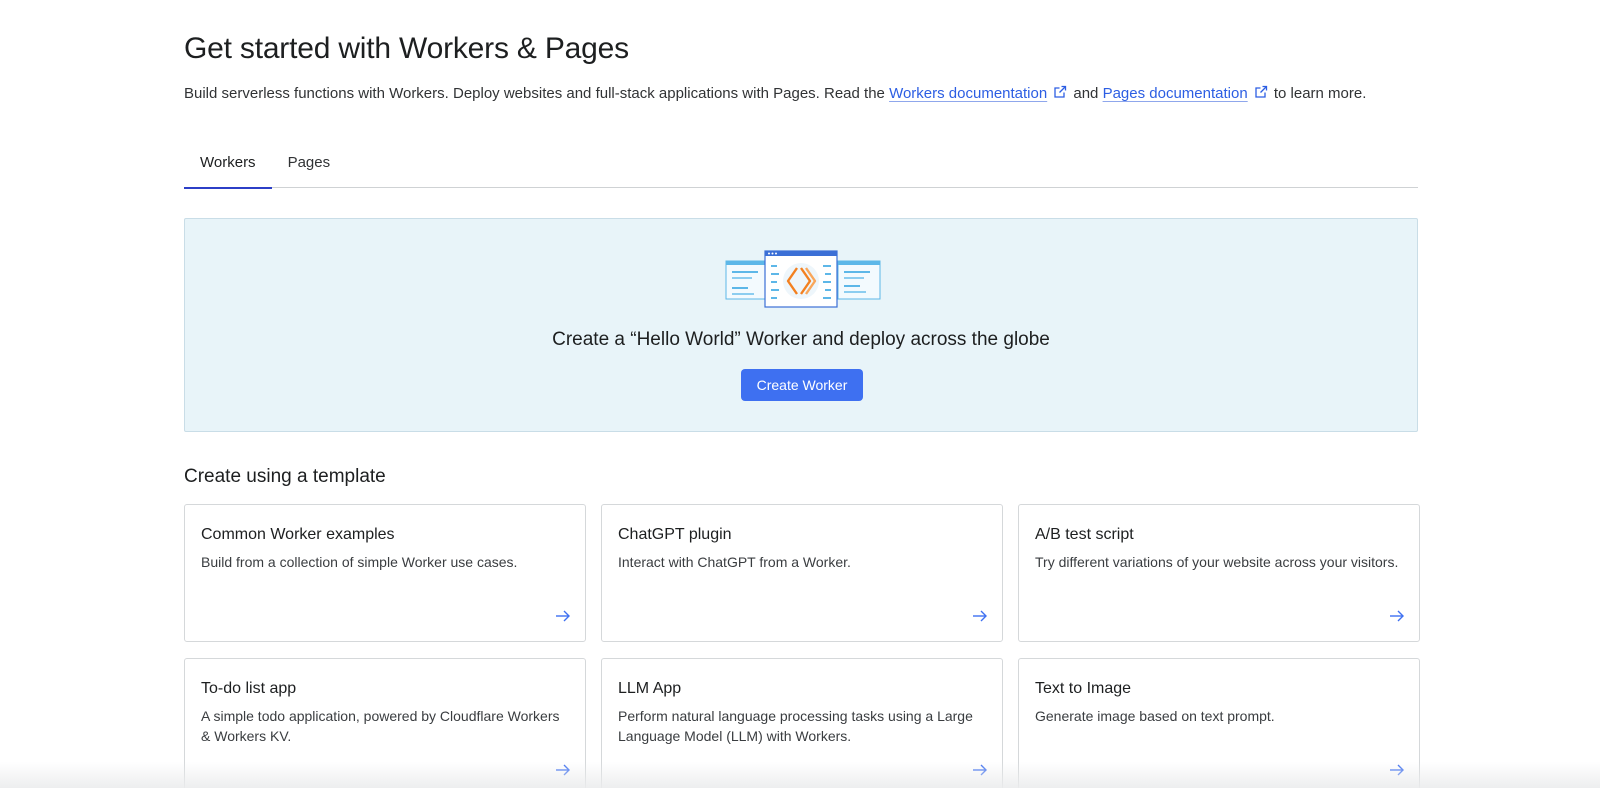 This screenshot has width=1600, height=788. What do you see at coordinates (650, 688) in the screenshot?
I see `card-title: LLM App` at bounding box center [650, 688].